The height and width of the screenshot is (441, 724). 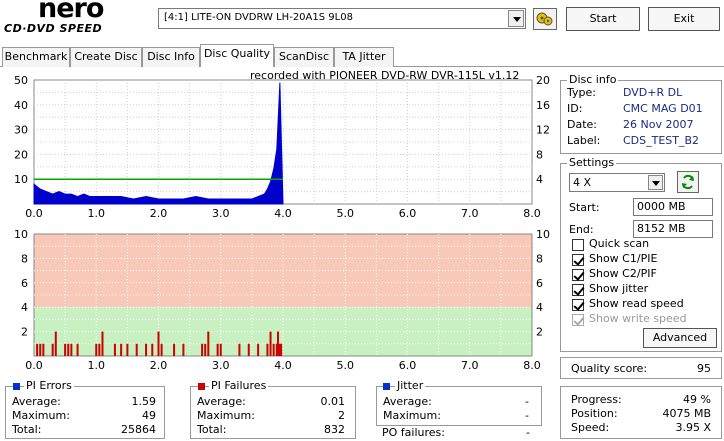 I want to click on tab-disc-info: Disc Info, so click(x=171, y=57).